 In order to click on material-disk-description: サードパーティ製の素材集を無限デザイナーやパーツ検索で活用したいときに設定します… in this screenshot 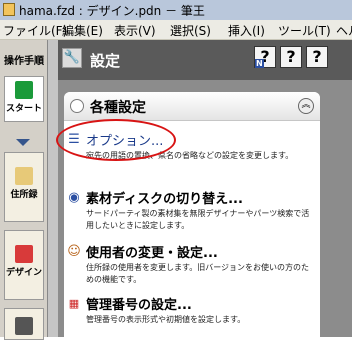, I will do `click(198, 219)`.